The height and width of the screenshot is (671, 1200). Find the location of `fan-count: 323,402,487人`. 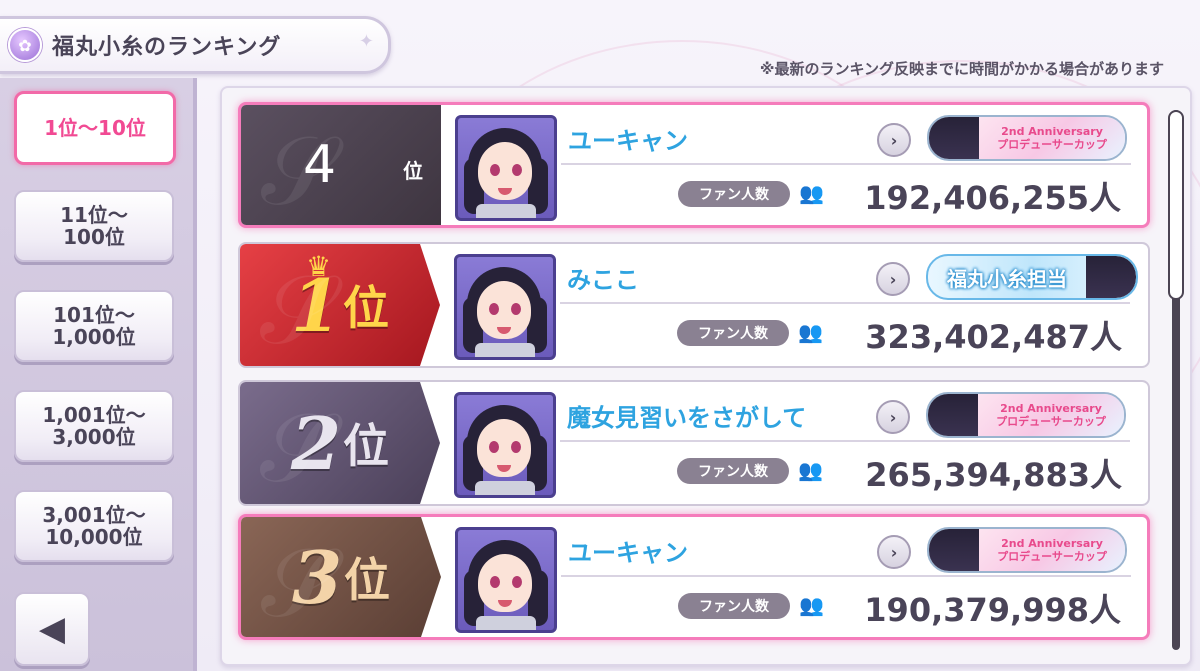

fan-count: 323,402,487人 is located at coordinates (993, 337).